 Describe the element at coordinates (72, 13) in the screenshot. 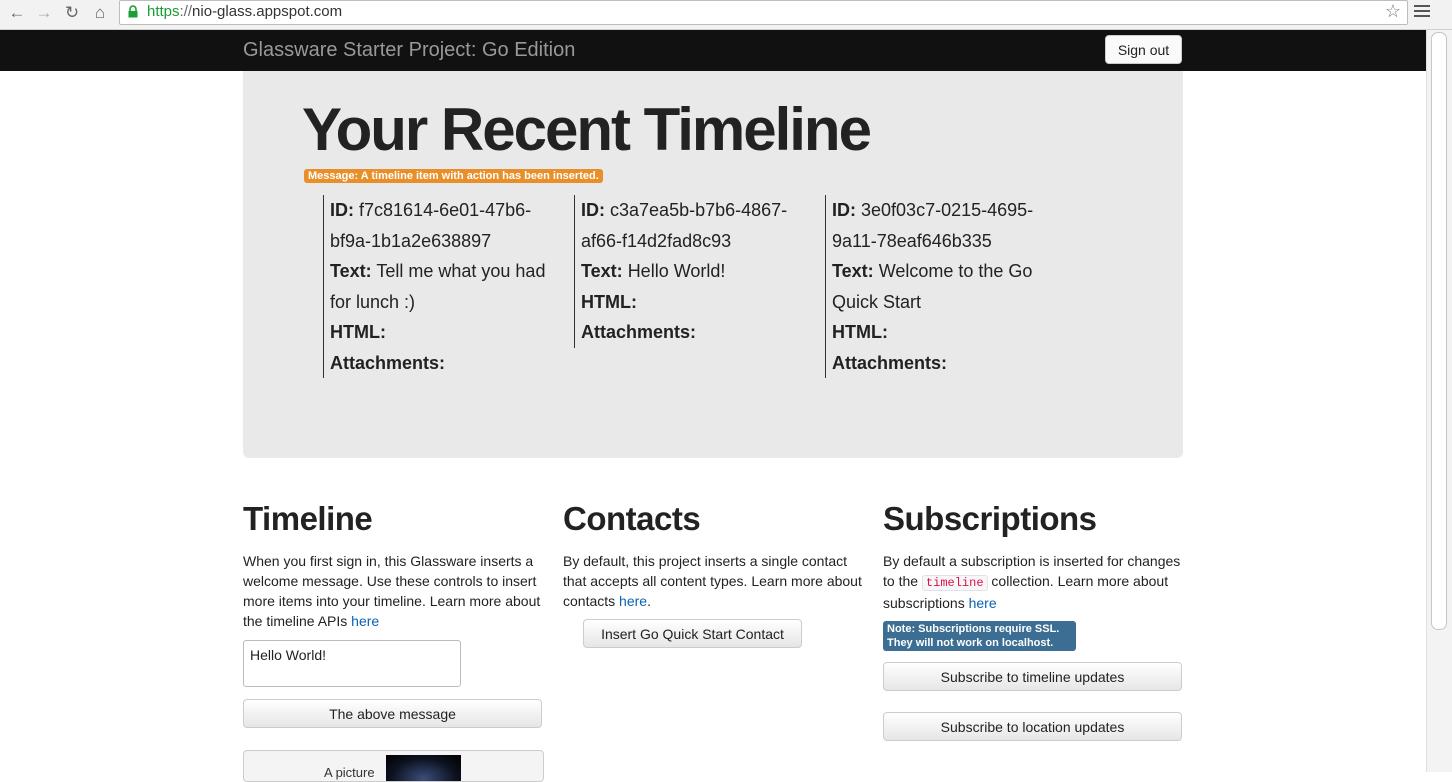

I see `reload-icon: ↻` at that location.